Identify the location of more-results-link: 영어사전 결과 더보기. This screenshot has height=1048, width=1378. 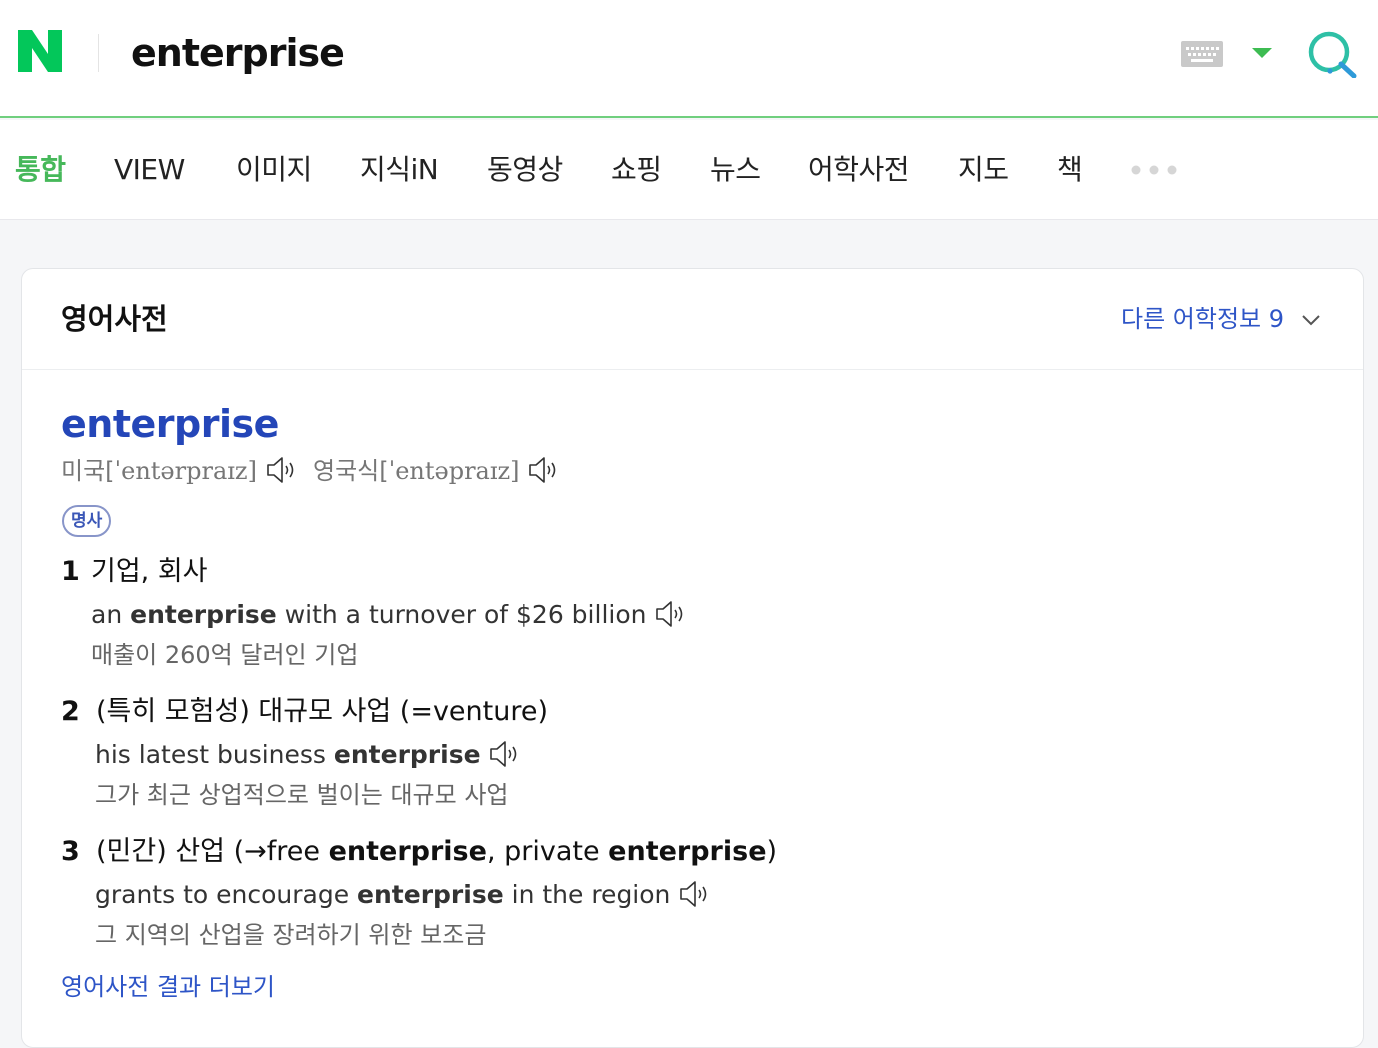
(168, 987).